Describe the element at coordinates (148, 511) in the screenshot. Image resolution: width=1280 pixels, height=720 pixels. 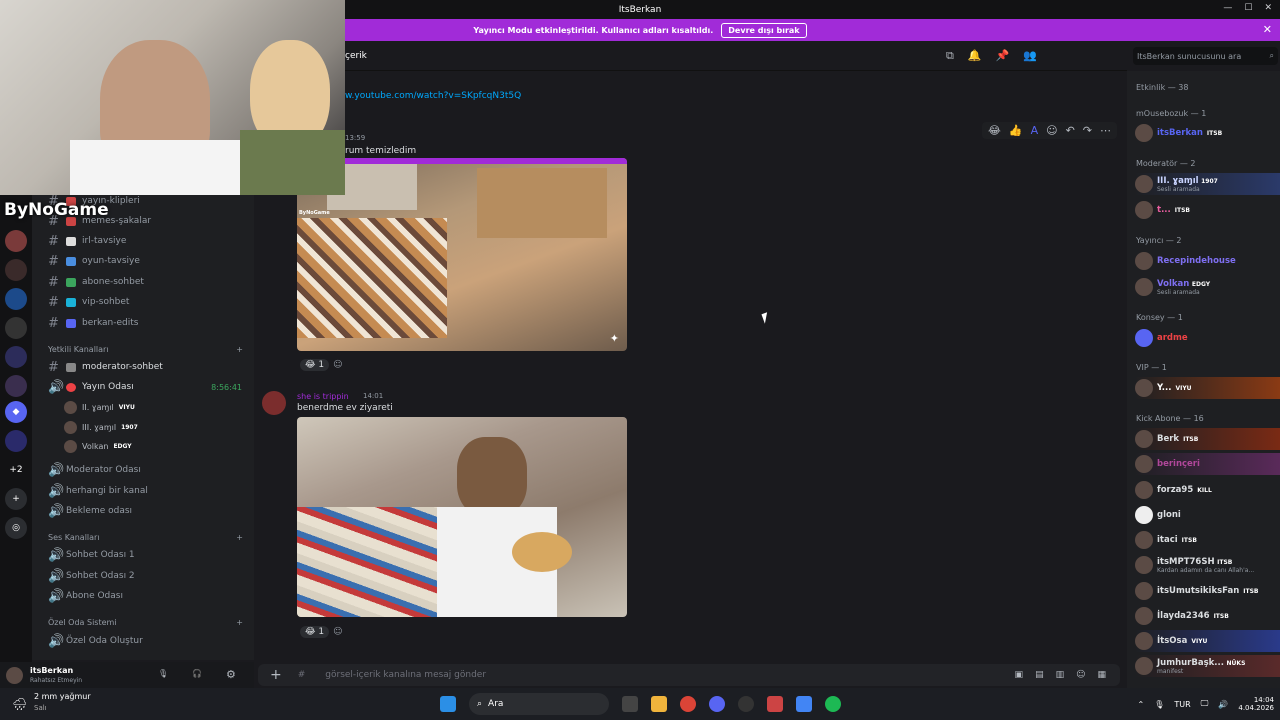
I see `voice-bekleme: 🔊 Bekleme odası` at that location.